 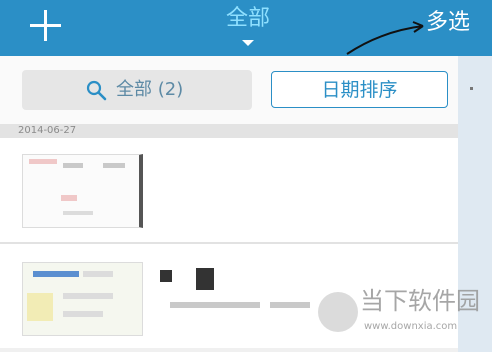 What do you see at coordinates (150, 89) in the screenshot?
I see `search-label: 全部 (2)` at bounding box center [150, 89].